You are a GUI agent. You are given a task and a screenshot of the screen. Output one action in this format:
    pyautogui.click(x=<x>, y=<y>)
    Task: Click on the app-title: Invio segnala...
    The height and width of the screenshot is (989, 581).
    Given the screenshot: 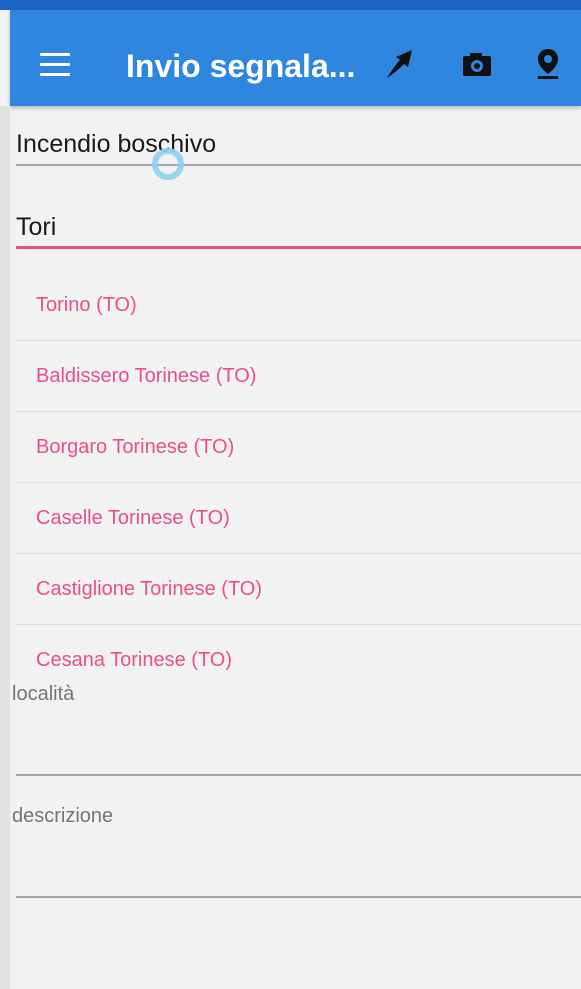 What is the action you would take?
    pyautogui.click(x=241, y=66)
    